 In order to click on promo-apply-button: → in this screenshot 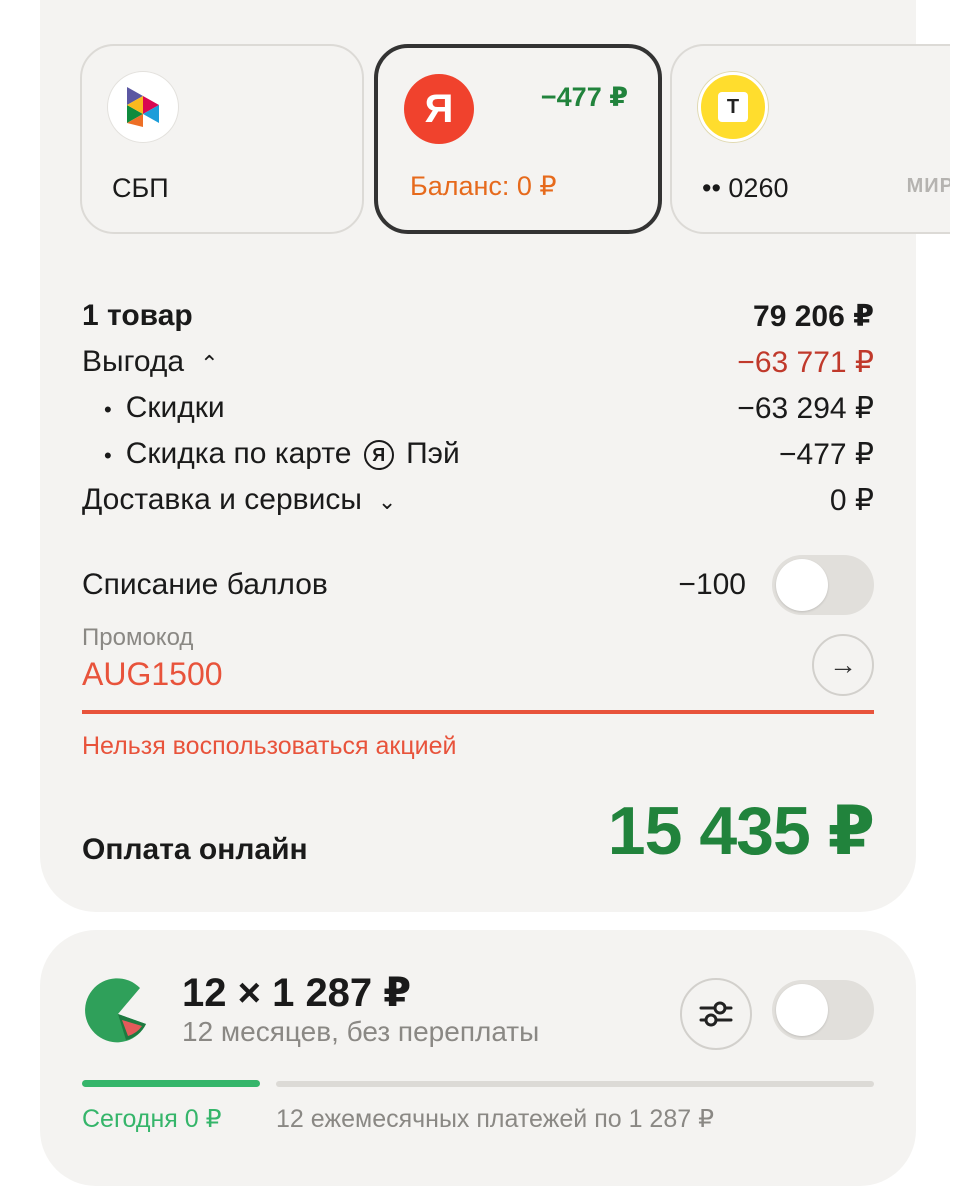, I will do `click(843, 665)`.